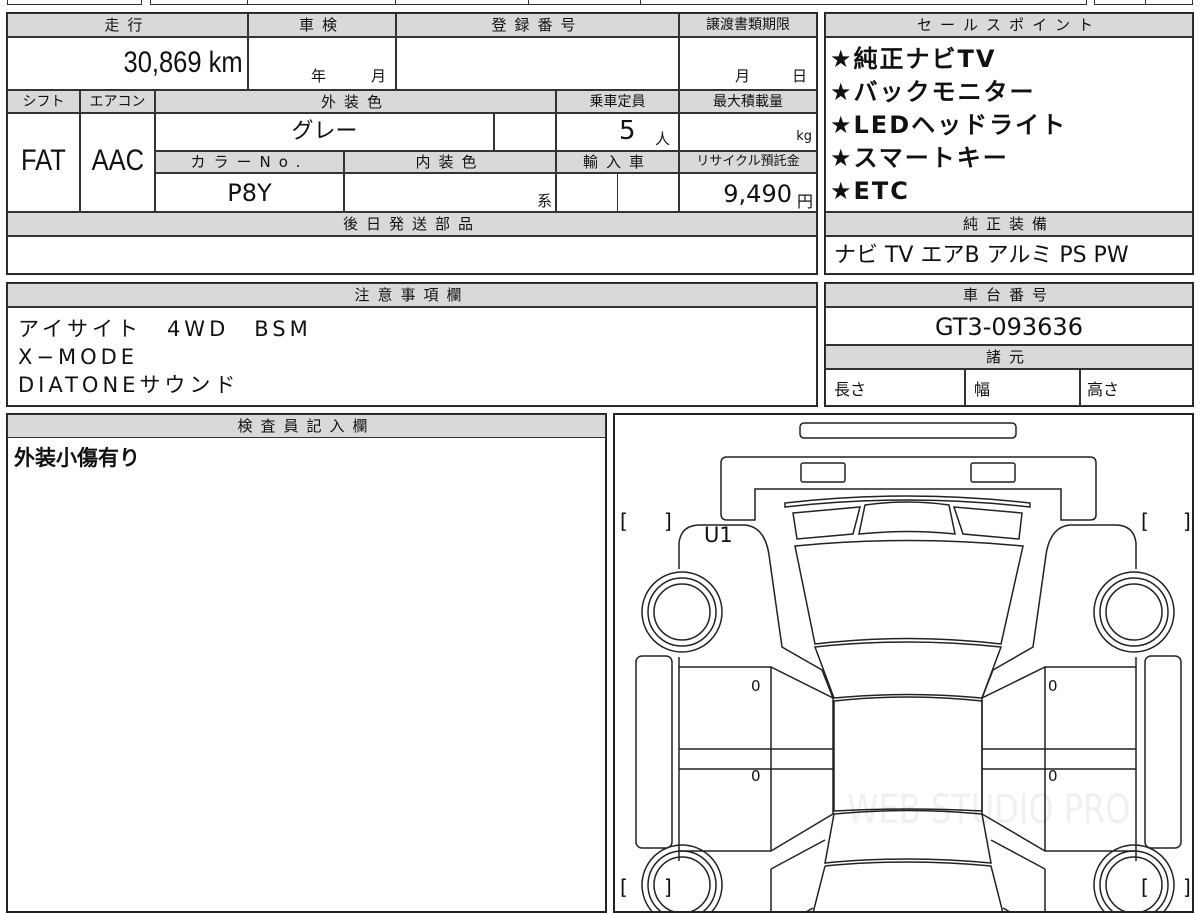 The image size is (1200, 913). What do you see at coordinates (322, 63) in the screenshot?
I see `inspection-value-cell: 年 月` at bounding box center [322, 63].